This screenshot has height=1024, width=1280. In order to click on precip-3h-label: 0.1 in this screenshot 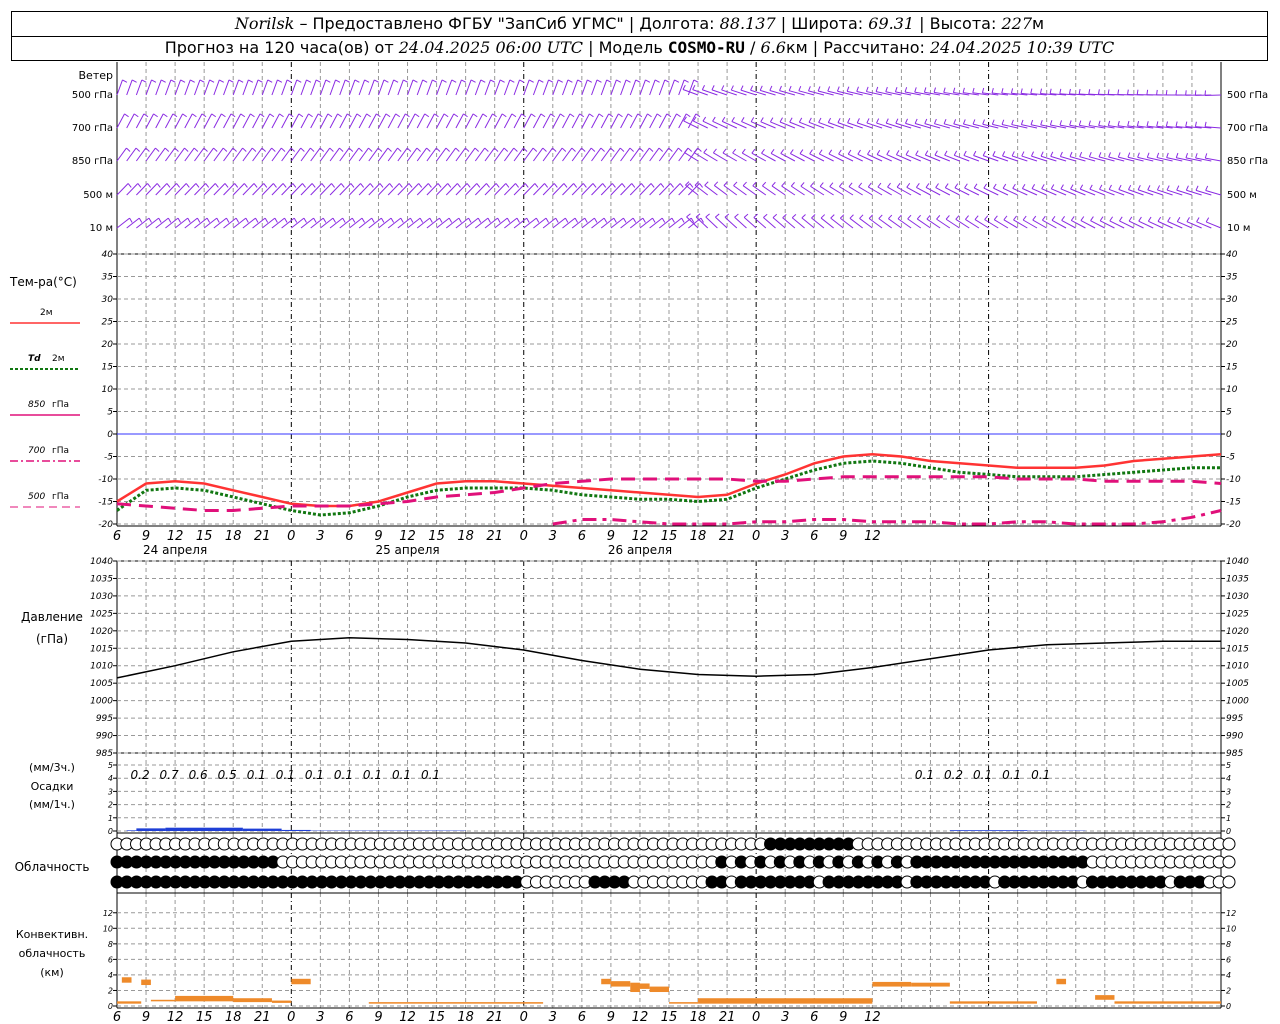, I will do `click(285, 775)`.